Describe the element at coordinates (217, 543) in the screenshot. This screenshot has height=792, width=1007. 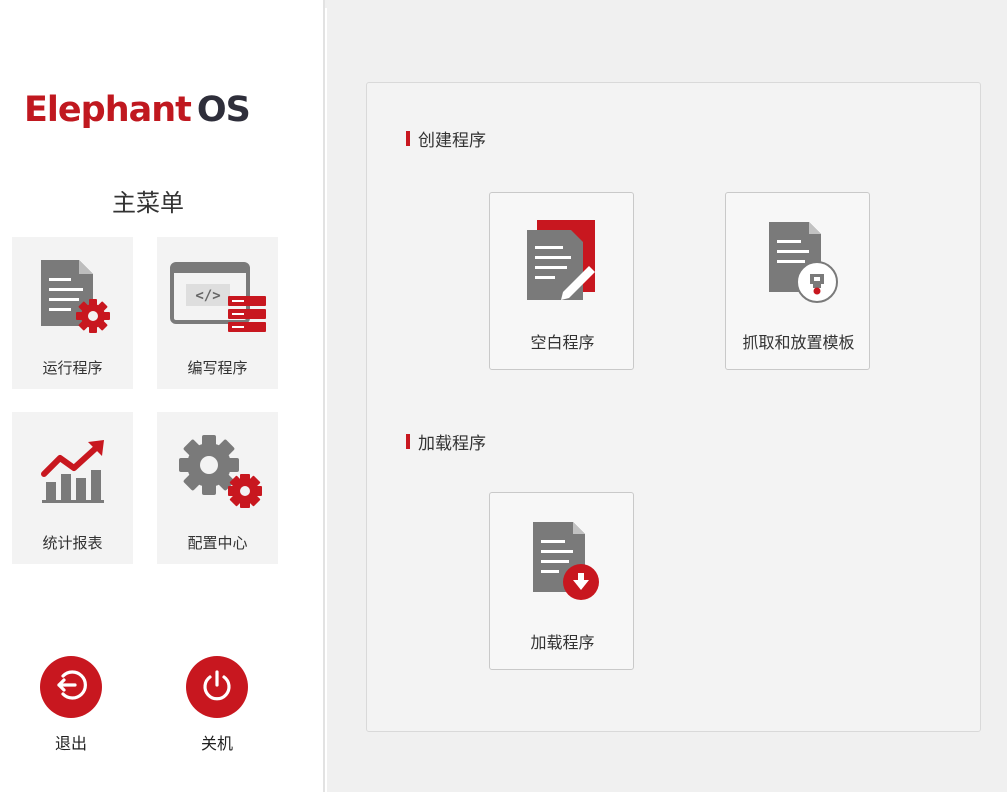
I see `tile-label: 配置中心` at that location.